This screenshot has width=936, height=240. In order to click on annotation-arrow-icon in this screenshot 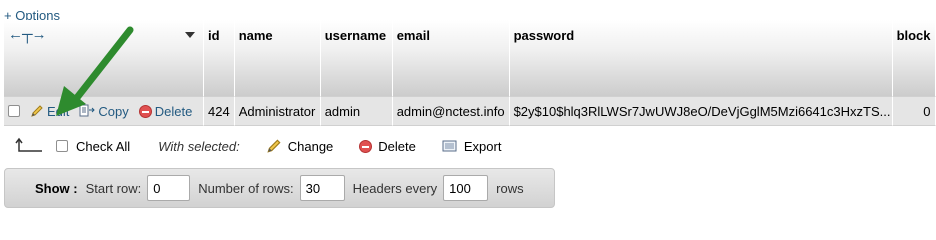, I will do `click(95, 71)`.